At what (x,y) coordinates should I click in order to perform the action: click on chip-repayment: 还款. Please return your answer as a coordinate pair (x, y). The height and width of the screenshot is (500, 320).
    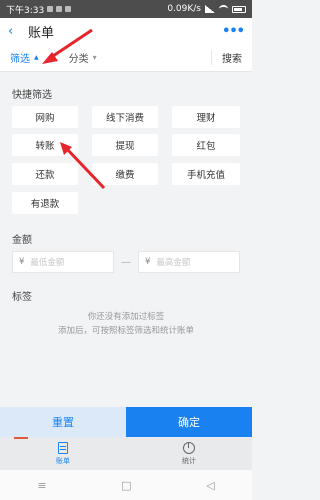
    Looking at the image, I should click on (45, 174).